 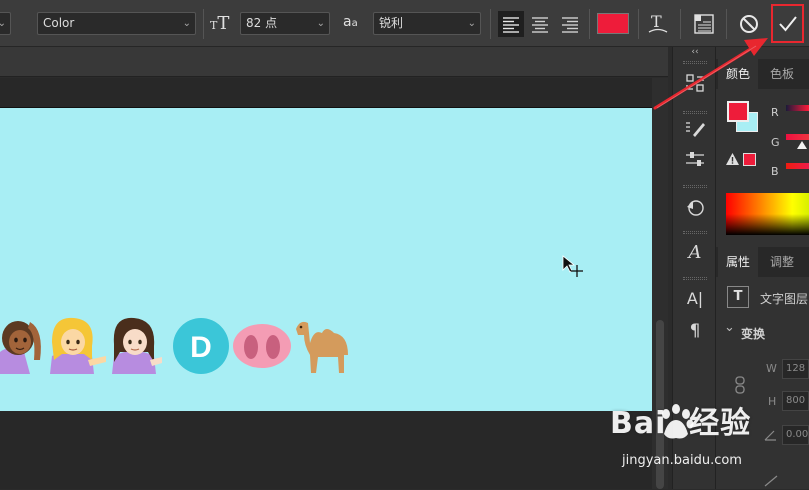 What do you see at coordinates (682, 460) in the screenshot?
I see `watermark-url: jingyan.baidu.com` at bounding box center [682, 460].